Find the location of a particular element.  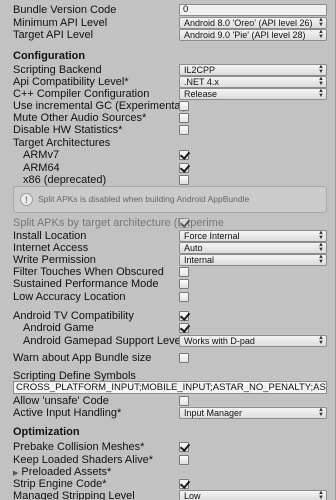

active-input-label: Active Input Handling* is located at coordinates (67, 413).